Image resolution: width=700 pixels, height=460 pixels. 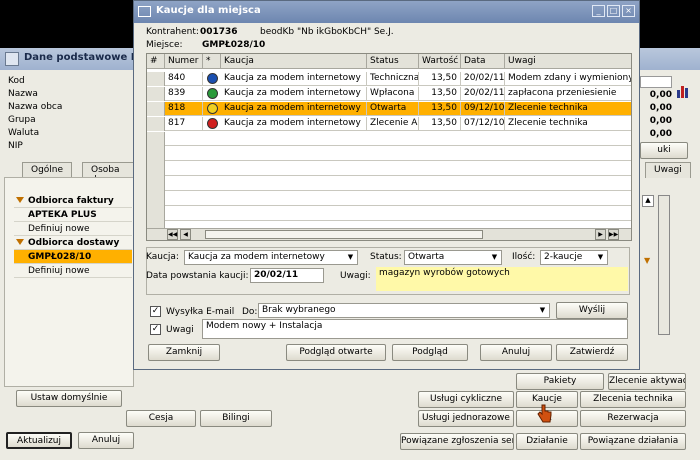 What do you see at coordinates (648, 201) in the screenshot?
I see `scroll-up-icon: ▲` at bounding box center [648, 201].